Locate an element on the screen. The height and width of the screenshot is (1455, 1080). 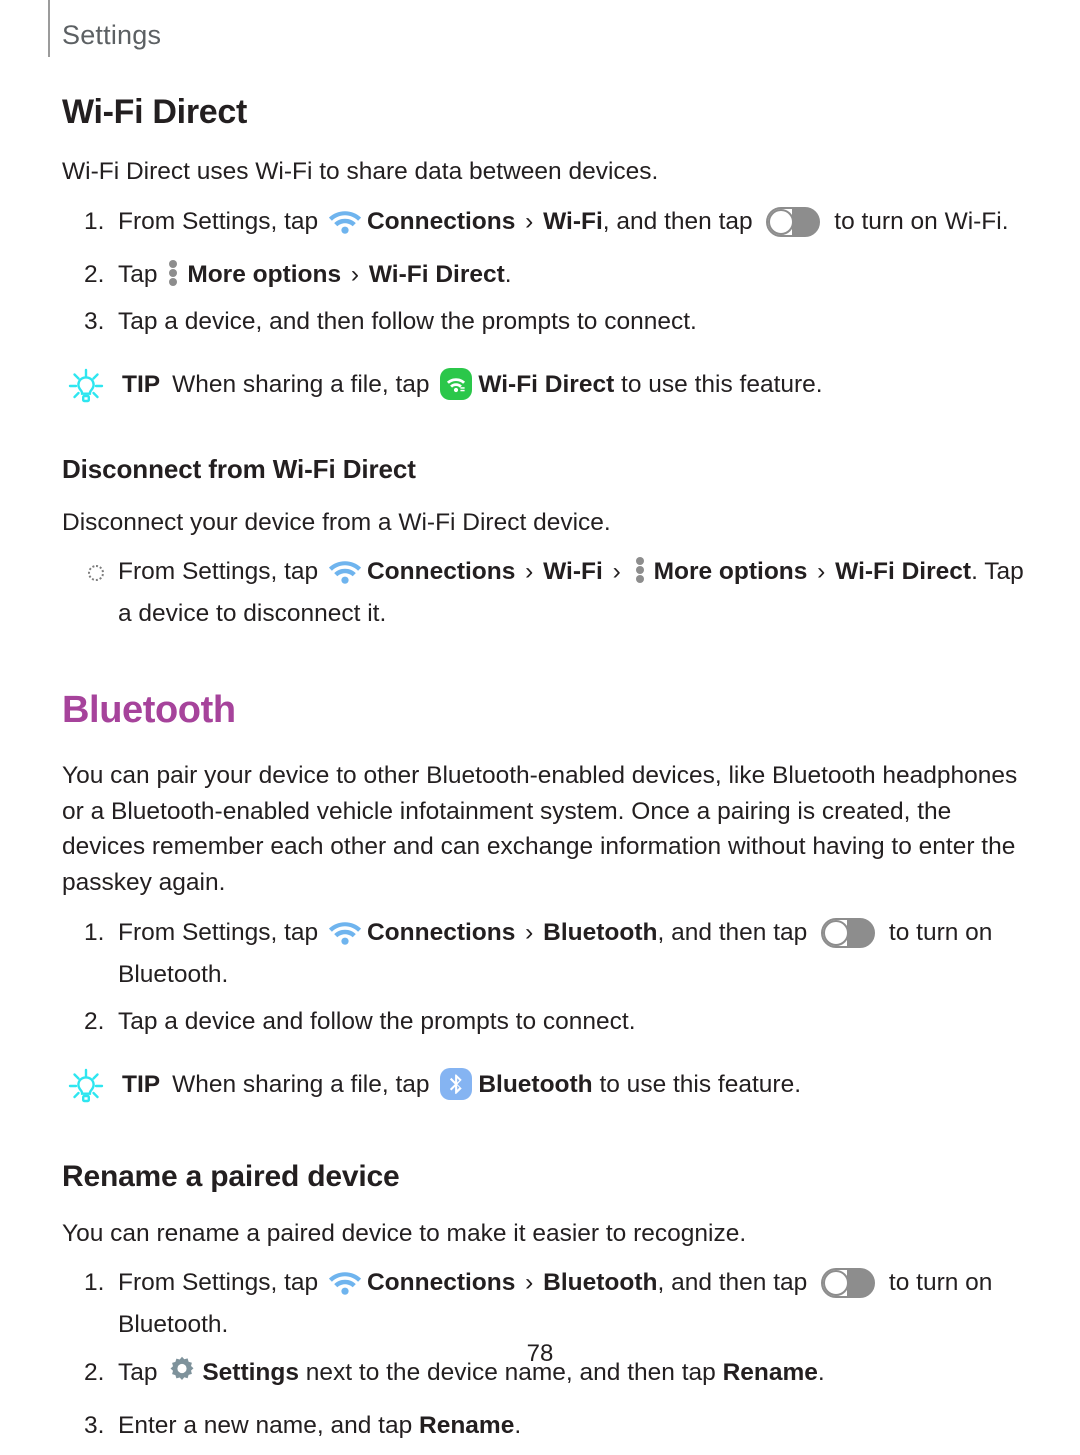
heading-disconnect-wifi-direct: Disconnect from Wi-Fi Direct is located at coordinates (239, 468).